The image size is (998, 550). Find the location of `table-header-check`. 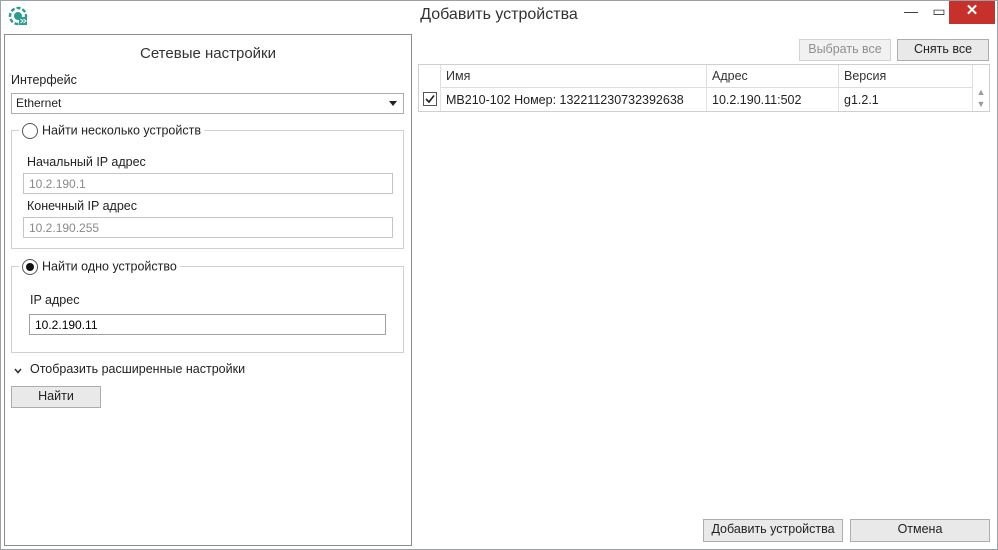

table-header-check is located at coordinates (430, 76).